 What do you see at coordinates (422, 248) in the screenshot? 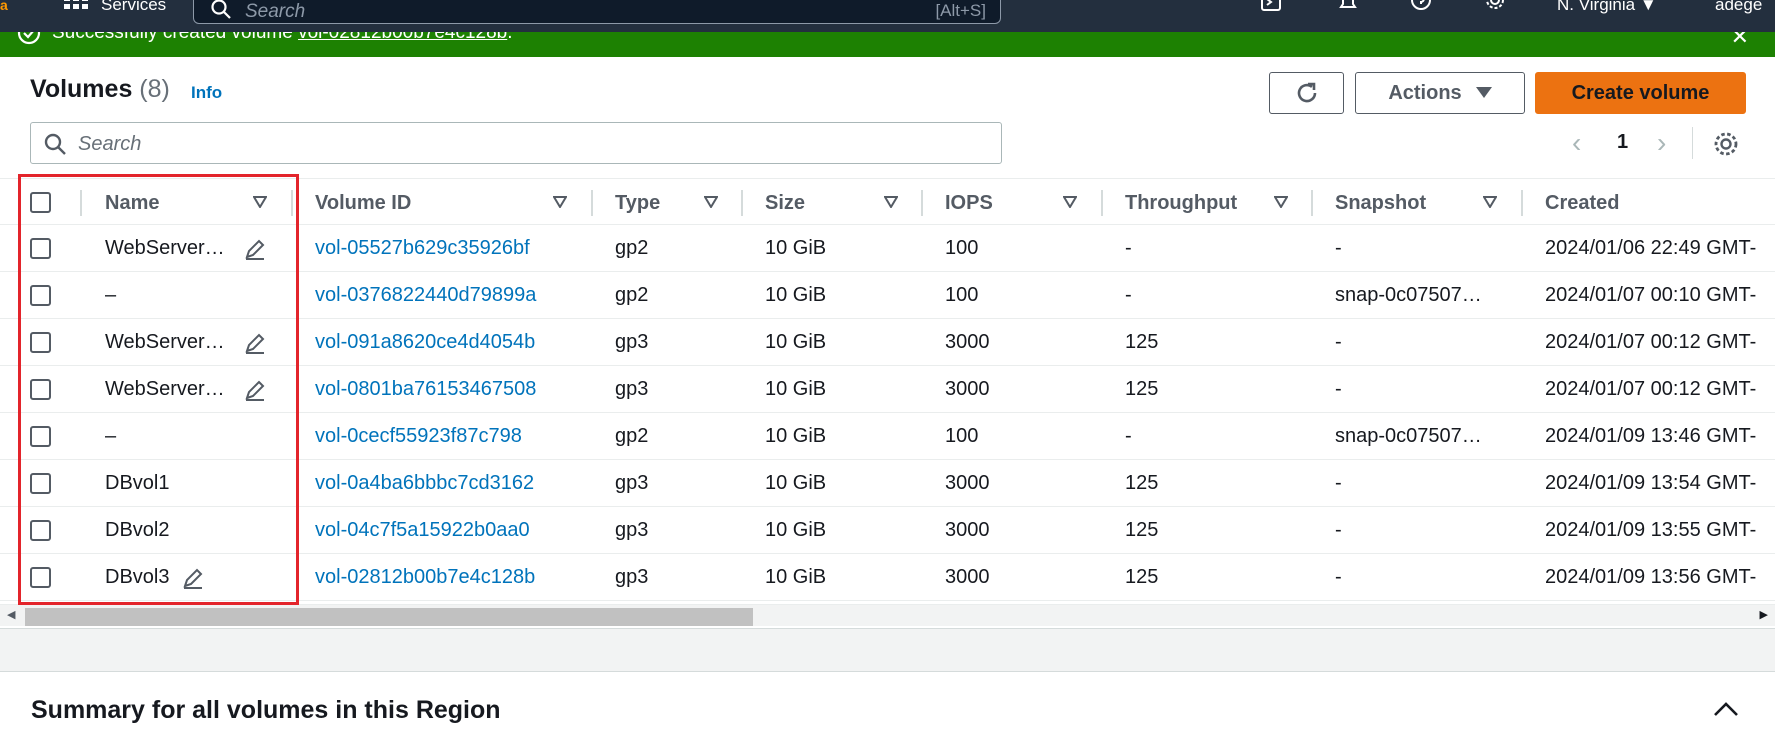
I see `cell-volume-id: vol-05527b629c35926bf` at bounding box center [422, 248].